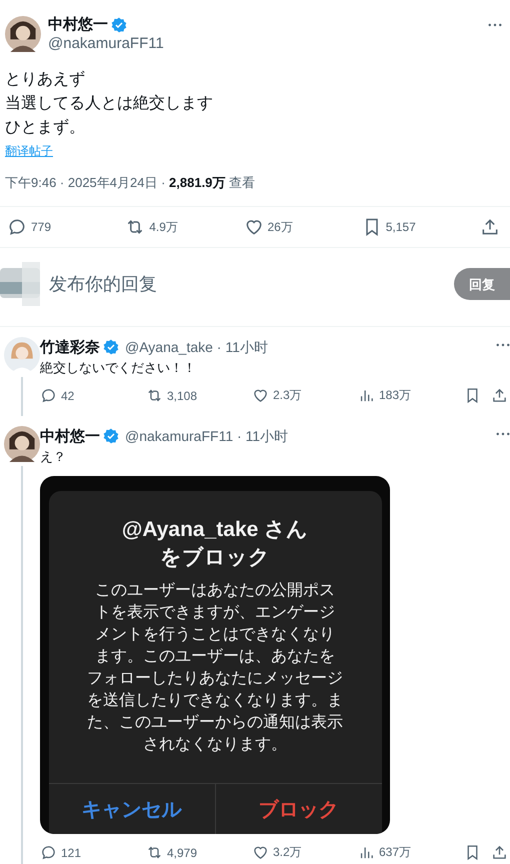  I want to click on block-label: ブロック, so click(298, 809).